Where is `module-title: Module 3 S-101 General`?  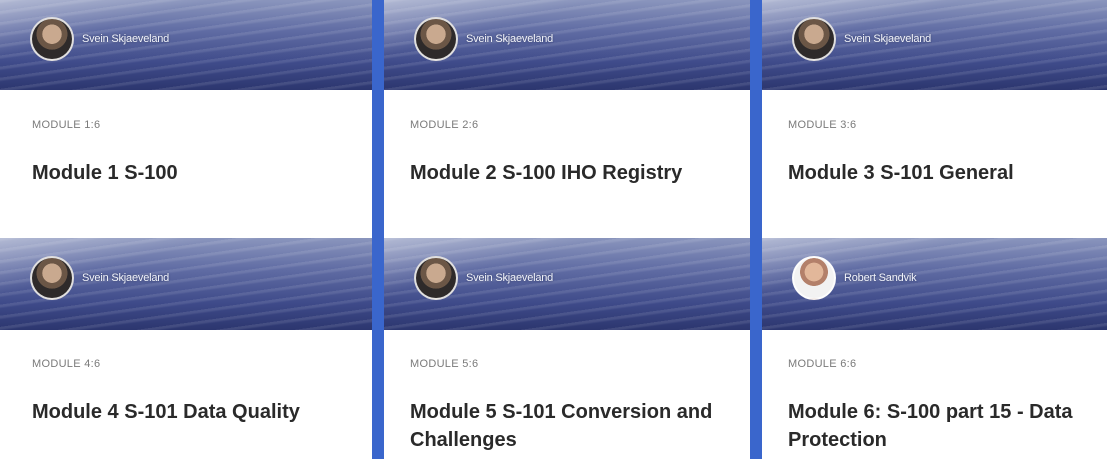
module-title: Module 3 S-101 General is located at coordinates (943, 173).